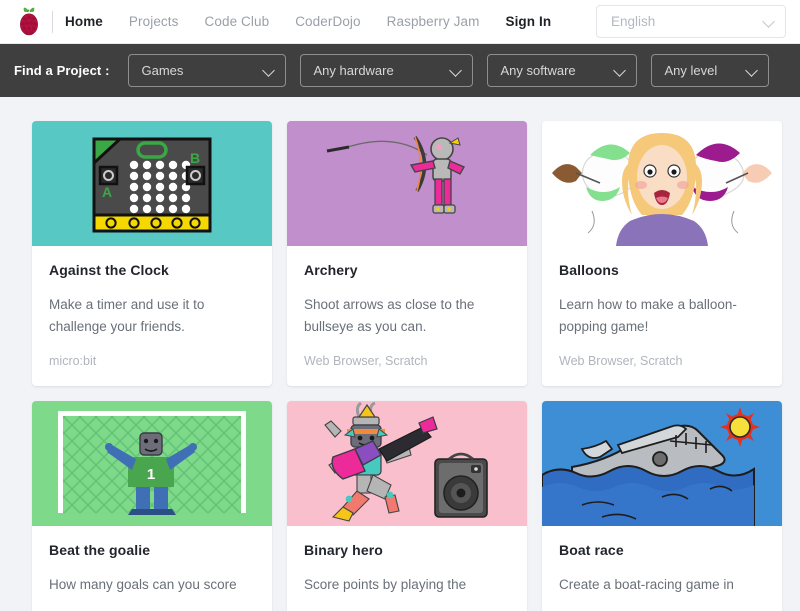 This screenshot has width=800, height=611. I want to click on filter-dropdown-software: Any software, so click(561, 70).